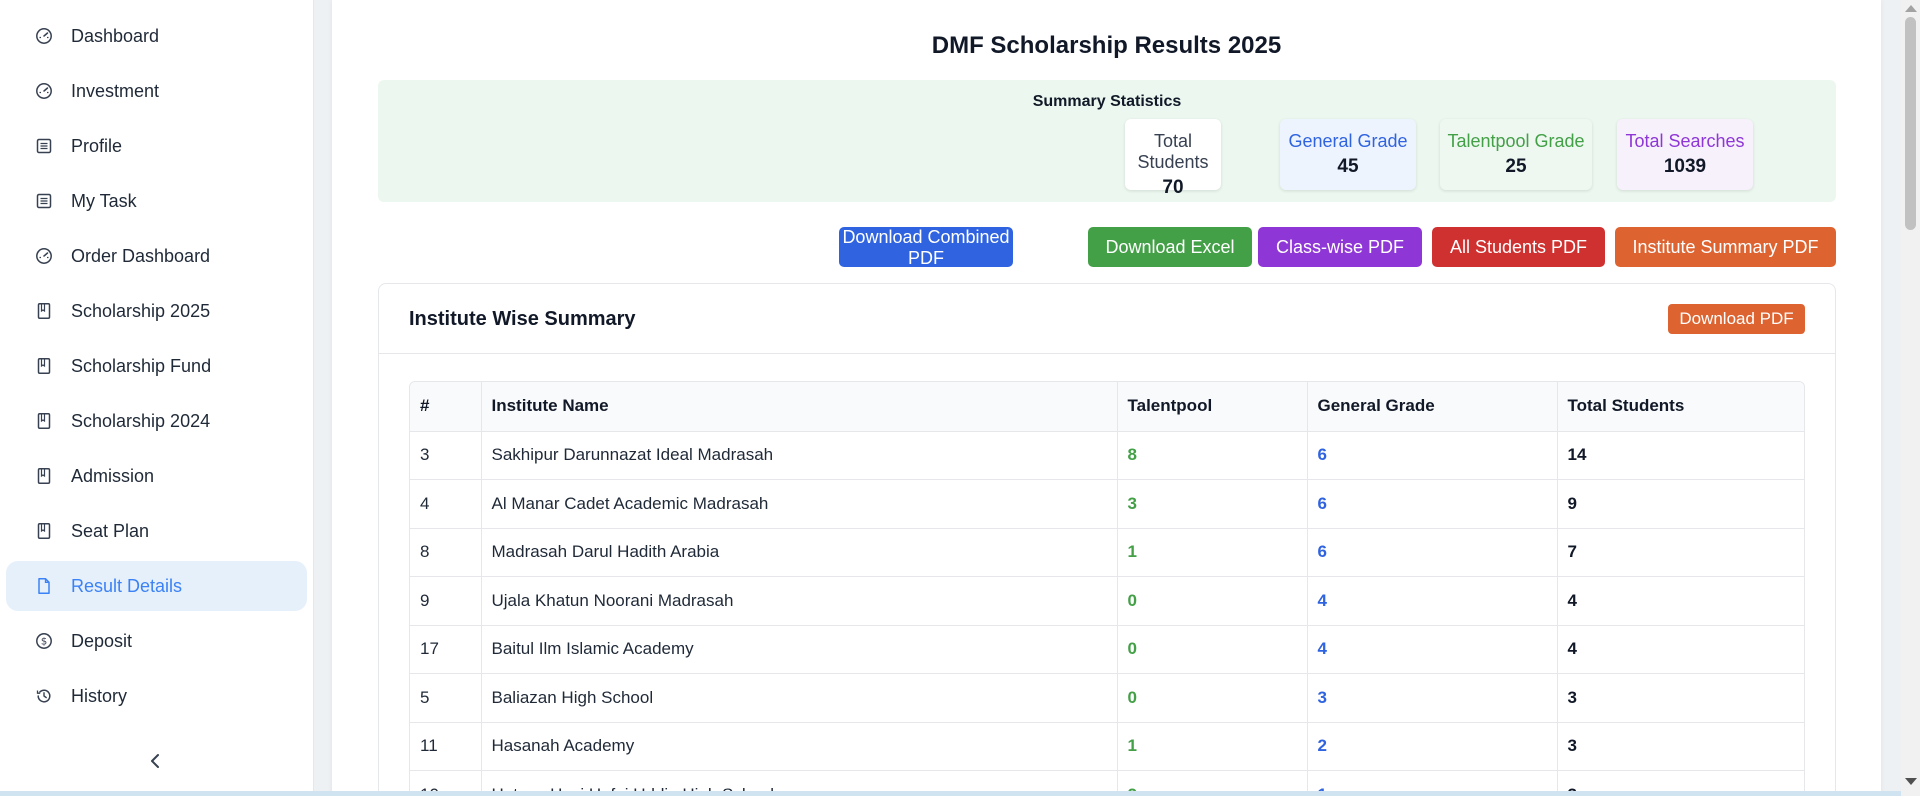 The image size is (1920, 796). What do you see at coordinates (1212, 455) in the screenshot?
I see `cell-talentpool: 8` at bounding box center [1212, 455].